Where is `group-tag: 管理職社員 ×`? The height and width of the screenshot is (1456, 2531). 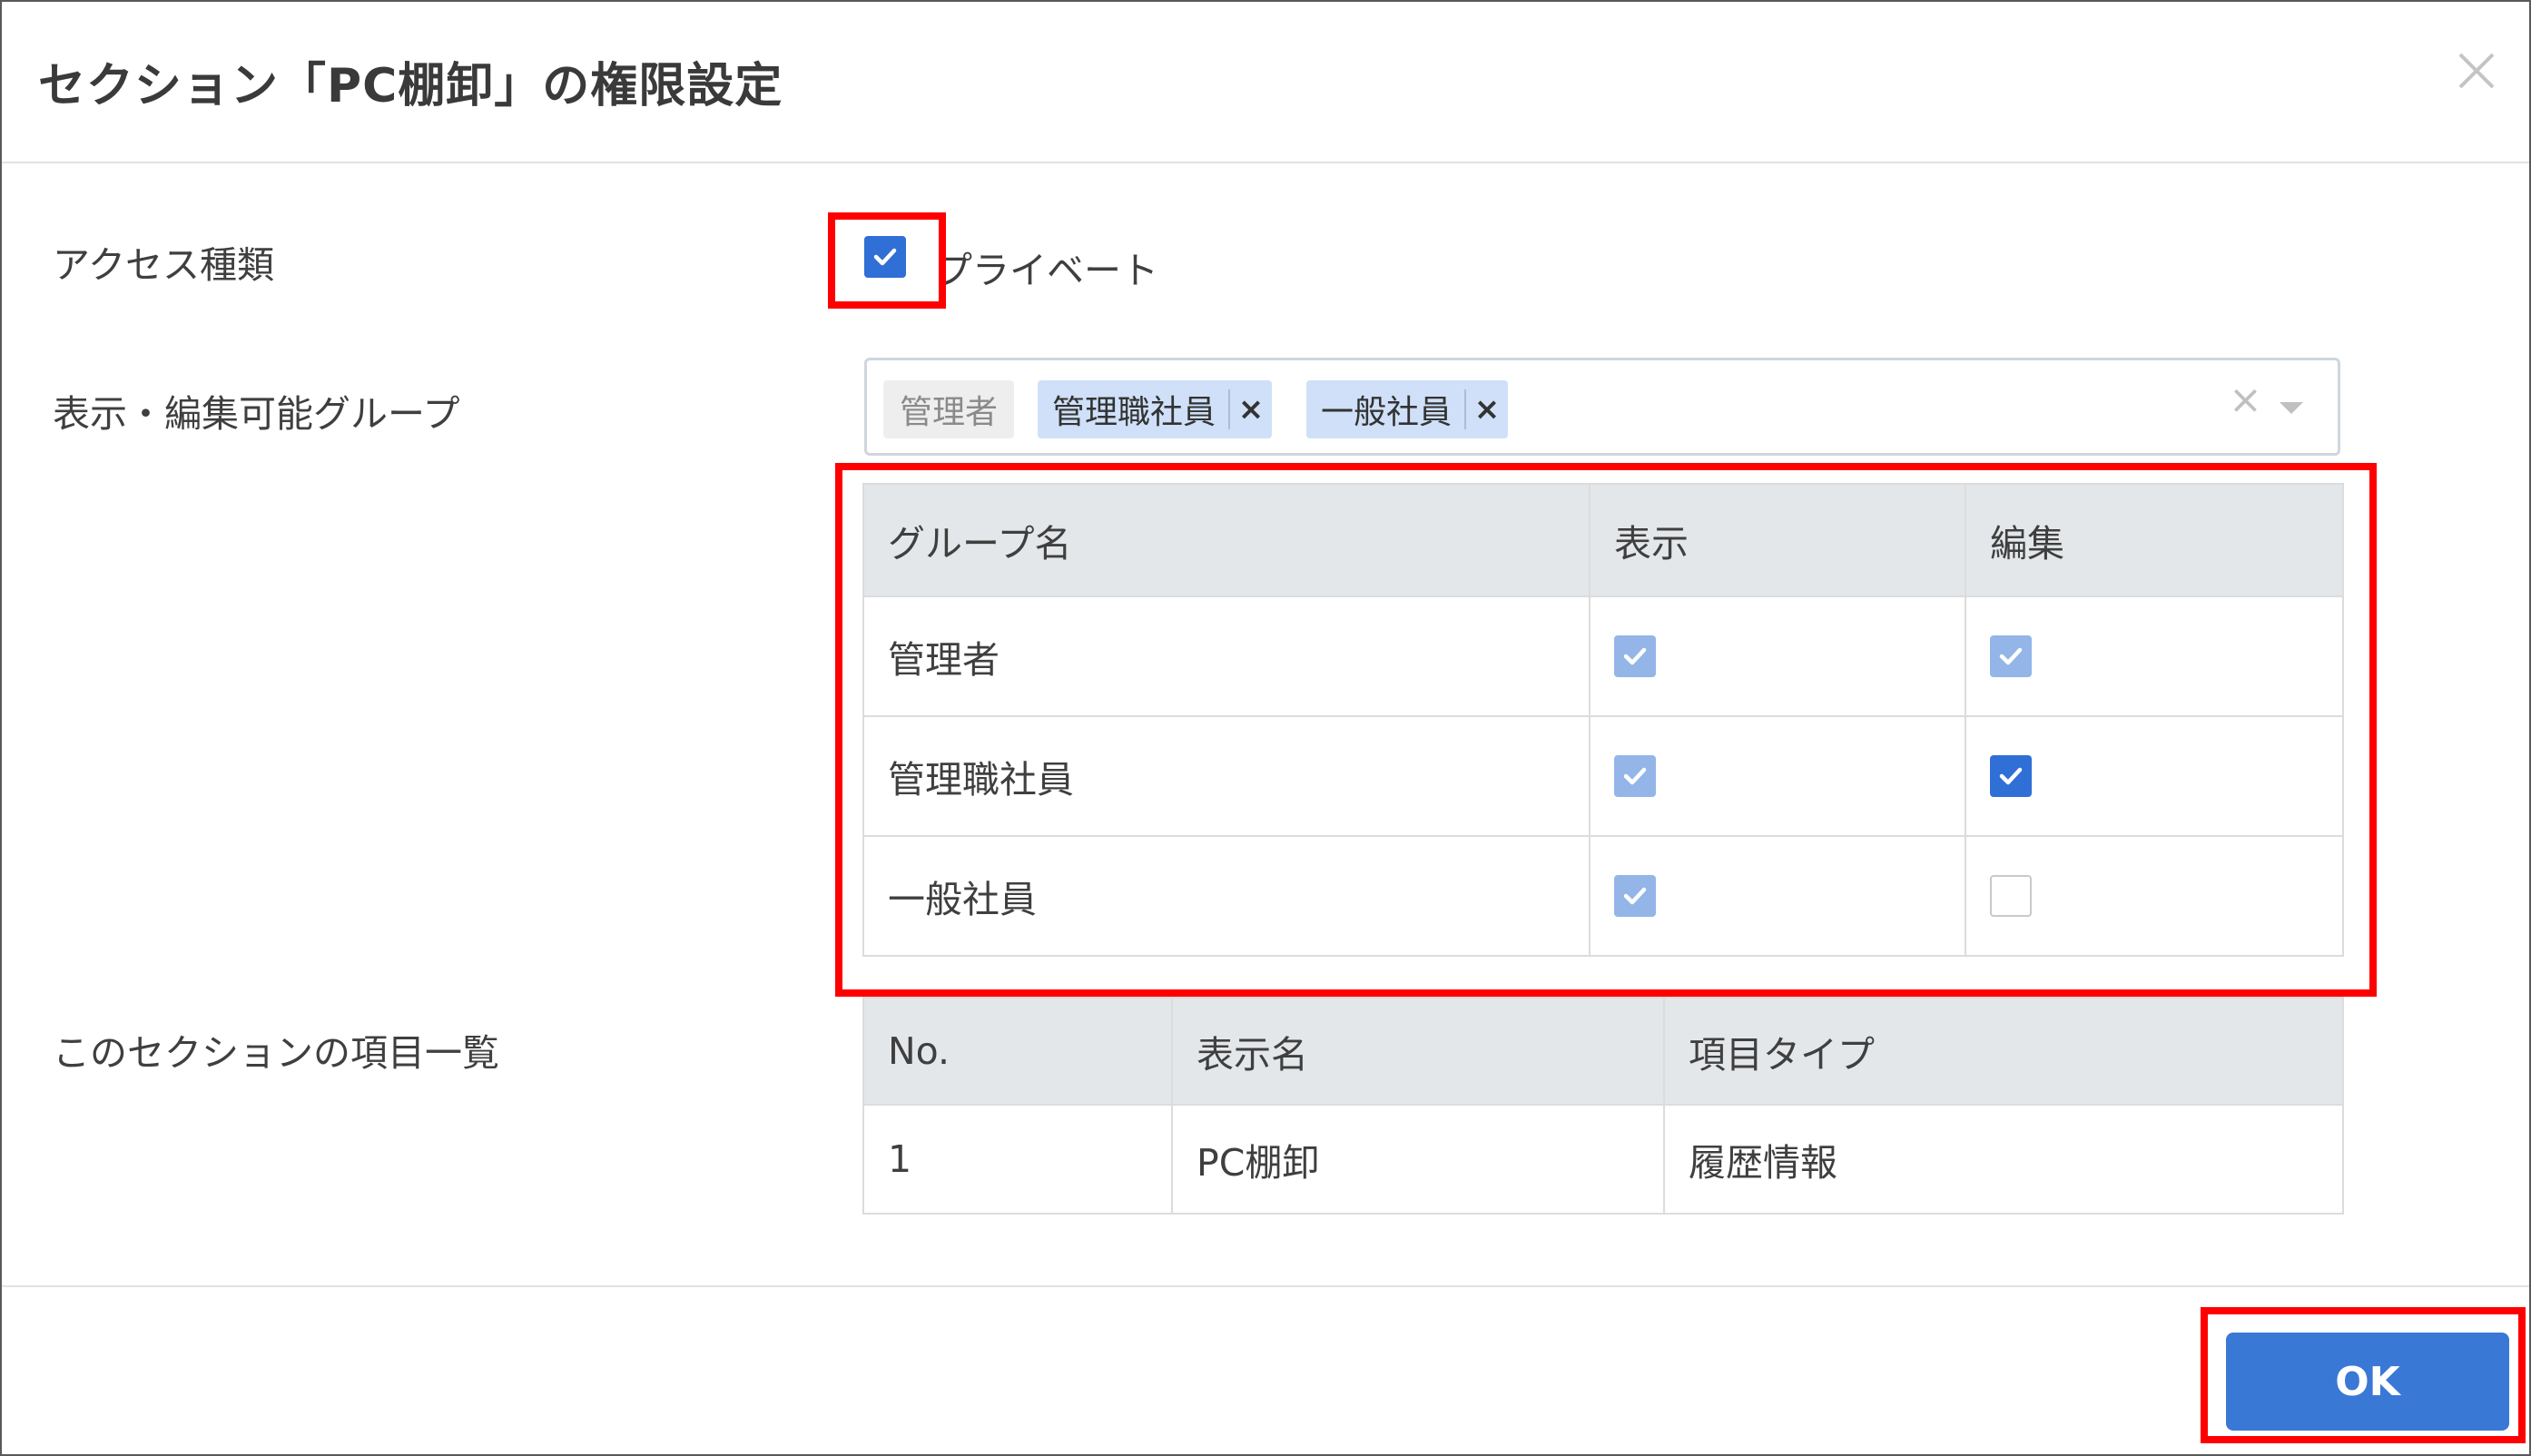
group-tag: 管理職社員 × is located at coordinates (1156, 409).